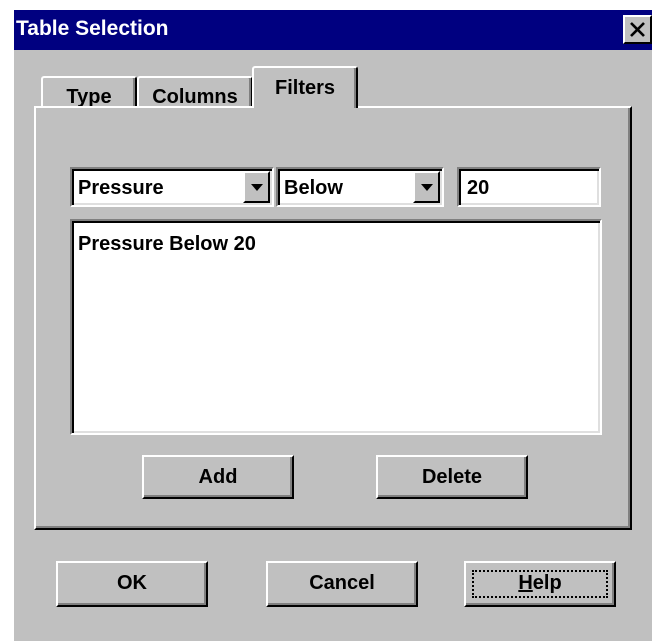  I want to click on tab-type-label: Type, so click(89, 97).